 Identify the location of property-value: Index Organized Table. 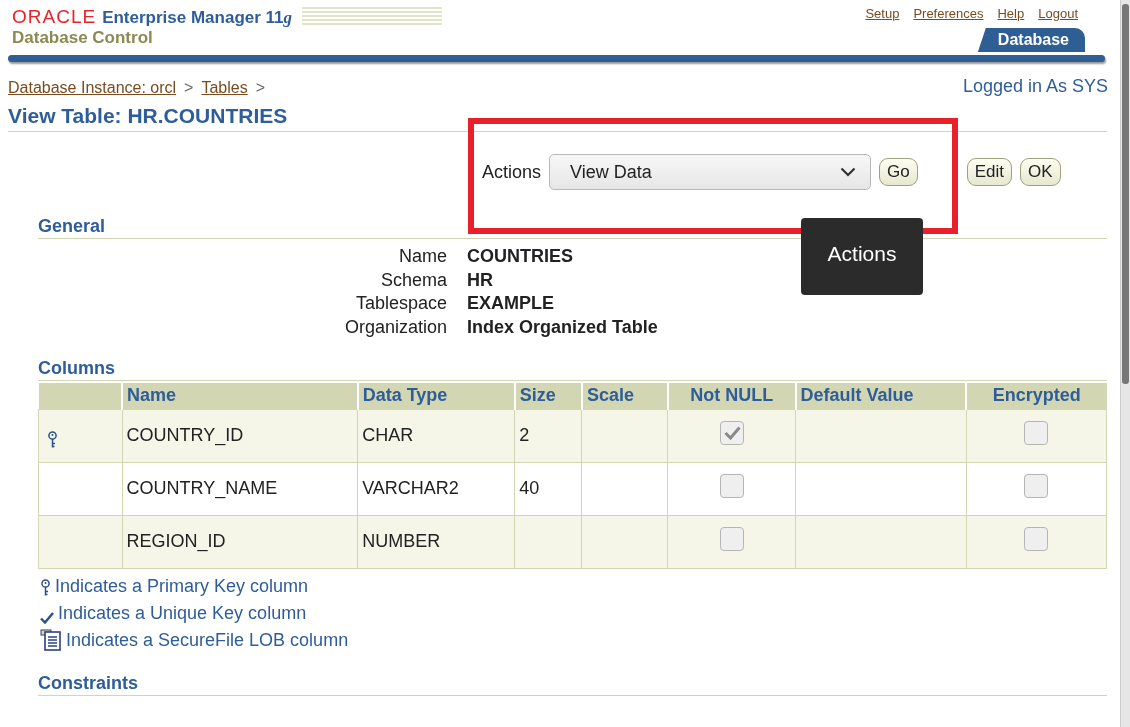
(562, 328).